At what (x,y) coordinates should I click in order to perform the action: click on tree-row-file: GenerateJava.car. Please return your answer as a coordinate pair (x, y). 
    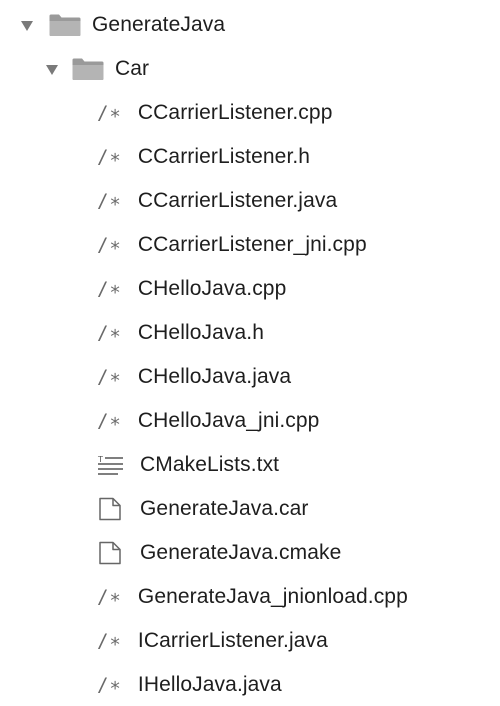
    Looking at the image, I should click on (154, 509).